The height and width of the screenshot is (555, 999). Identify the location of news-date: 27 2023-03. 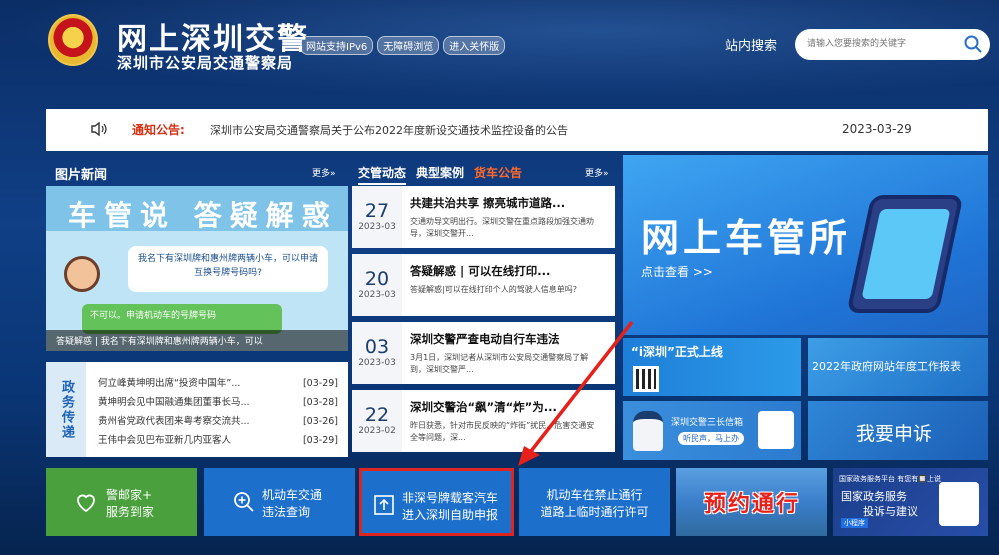
(377, 217).